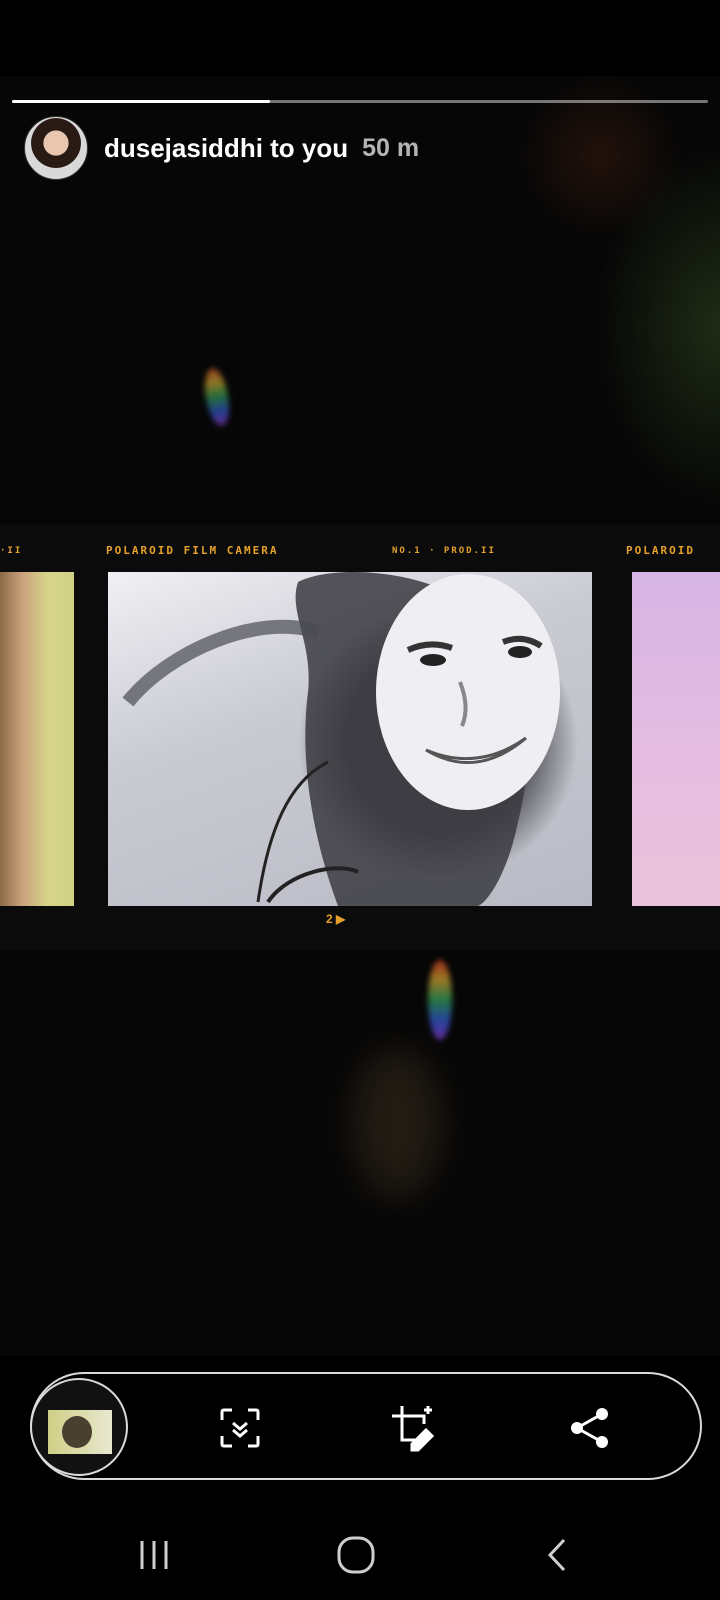  I want to click on film-label: NO.1 · PROD.II, so click(444, 551).